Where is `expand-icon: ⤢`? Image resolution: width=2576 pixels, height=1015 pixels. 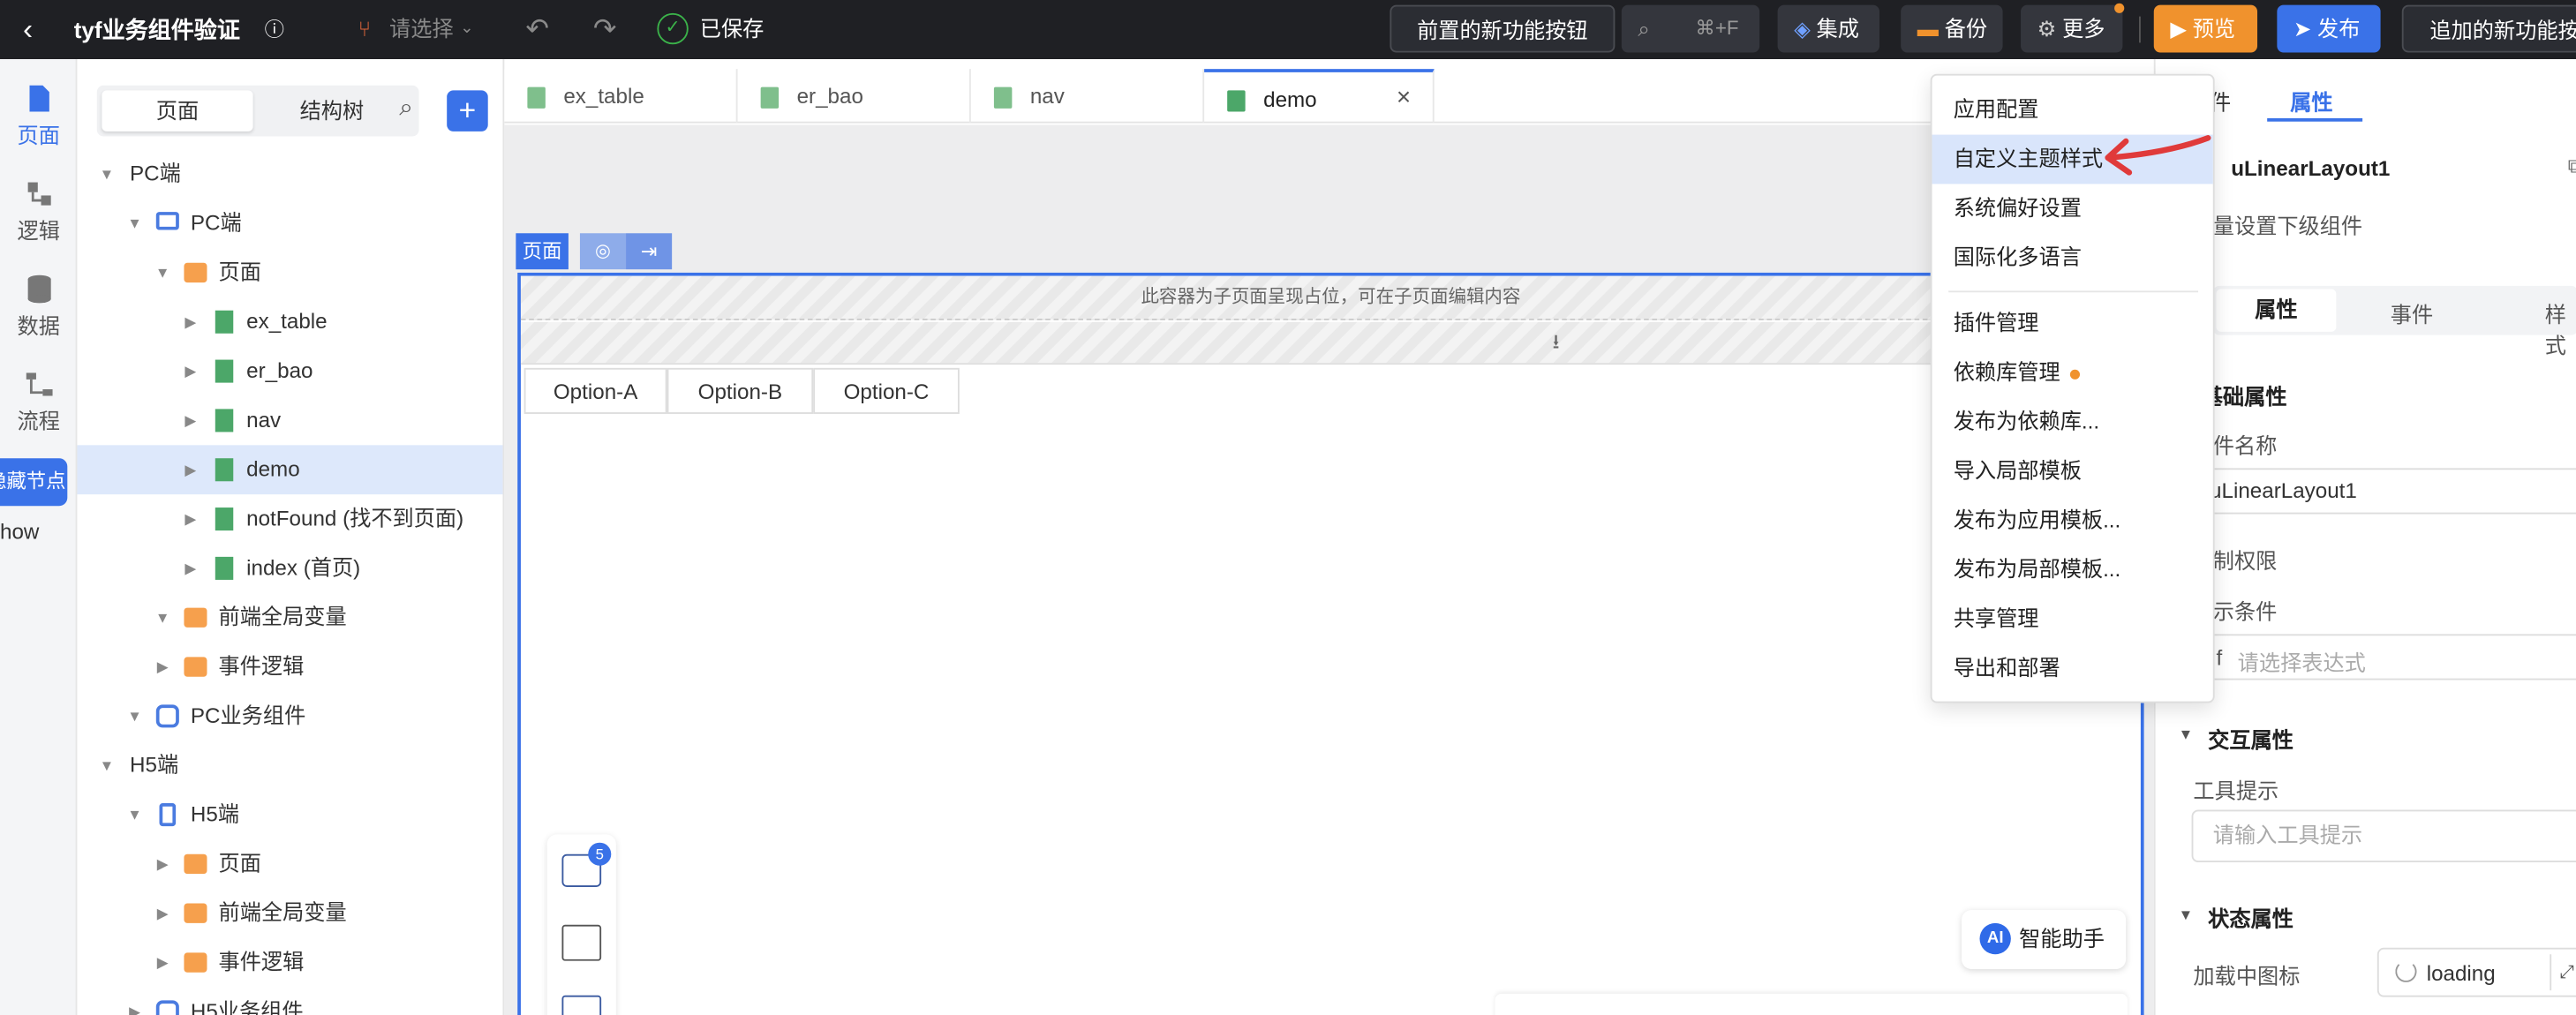 expand-icon: ⤢ is located at coordinates (2563, 972).